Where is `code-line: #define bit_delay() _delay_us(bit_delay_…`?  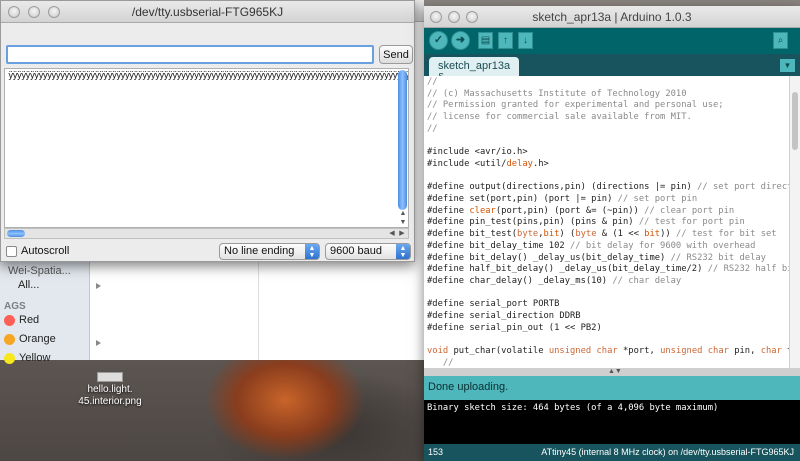
code-line: #define bit_delay() _delay_us(bit_delay_… is located at coordinates (596, 257).